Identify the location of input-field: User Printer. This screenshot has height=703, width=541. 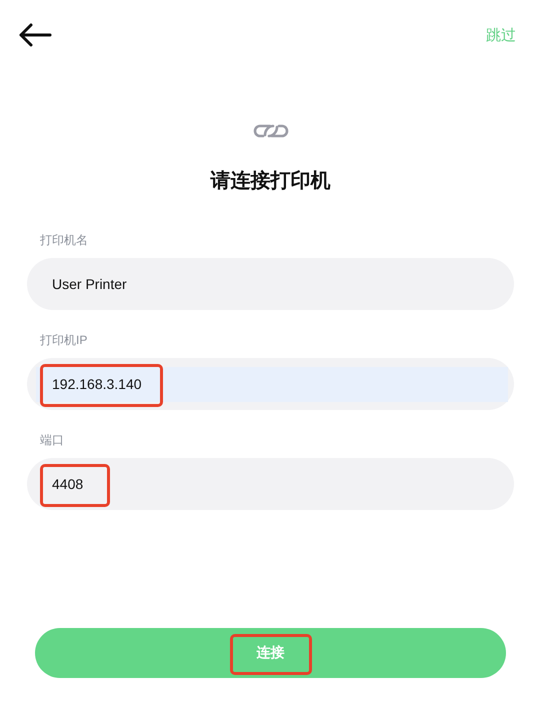
(270, 284).